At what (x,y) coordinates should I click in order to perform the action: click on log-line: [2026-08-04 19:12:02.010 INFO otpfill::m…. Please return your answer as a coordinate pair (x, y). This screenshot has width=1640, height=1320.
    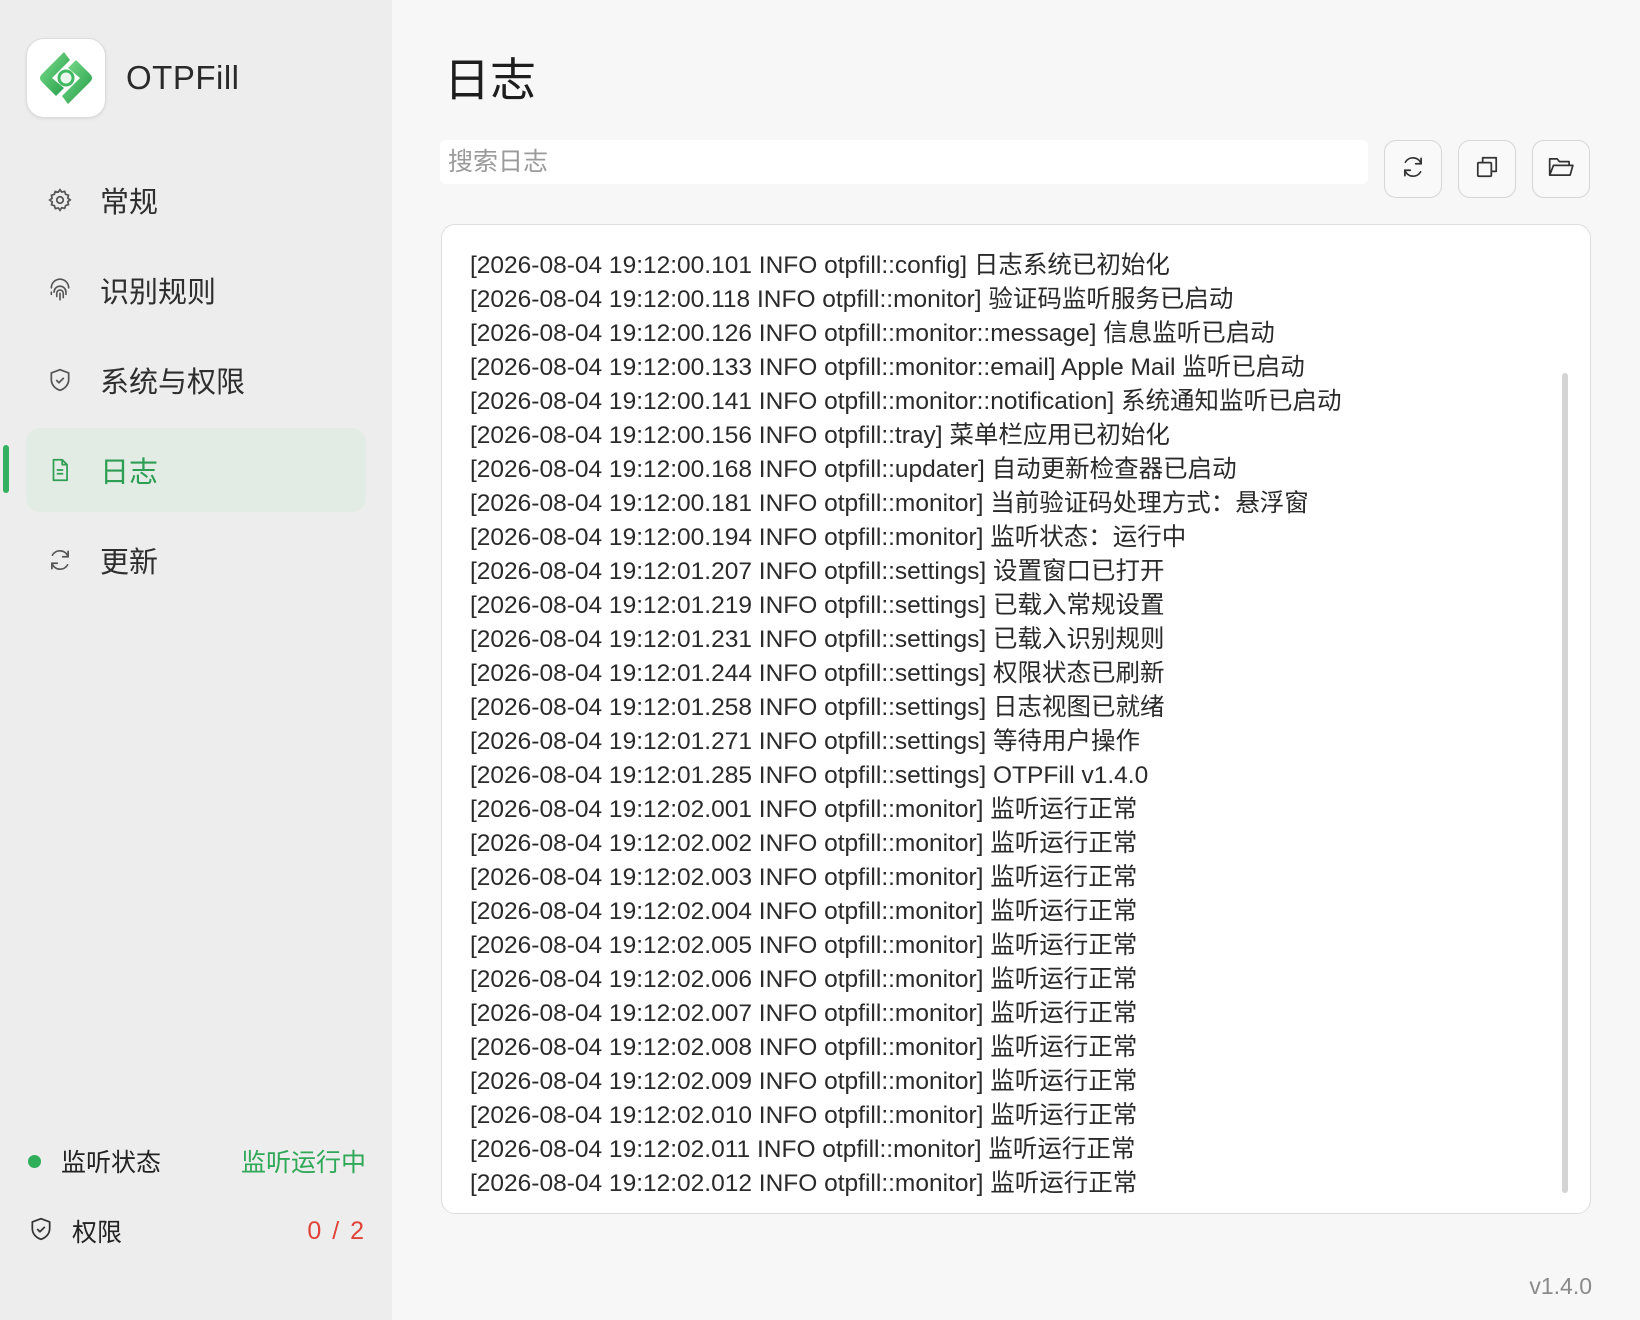
    Looking at the image, I should click on (804, 1115).